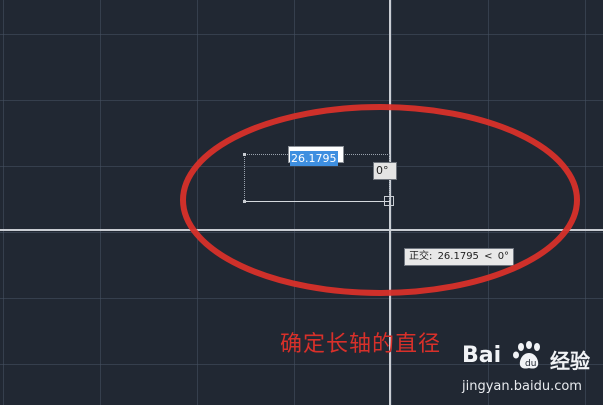  I want to click on baidu-paw-icon: du, so click(526, 355).